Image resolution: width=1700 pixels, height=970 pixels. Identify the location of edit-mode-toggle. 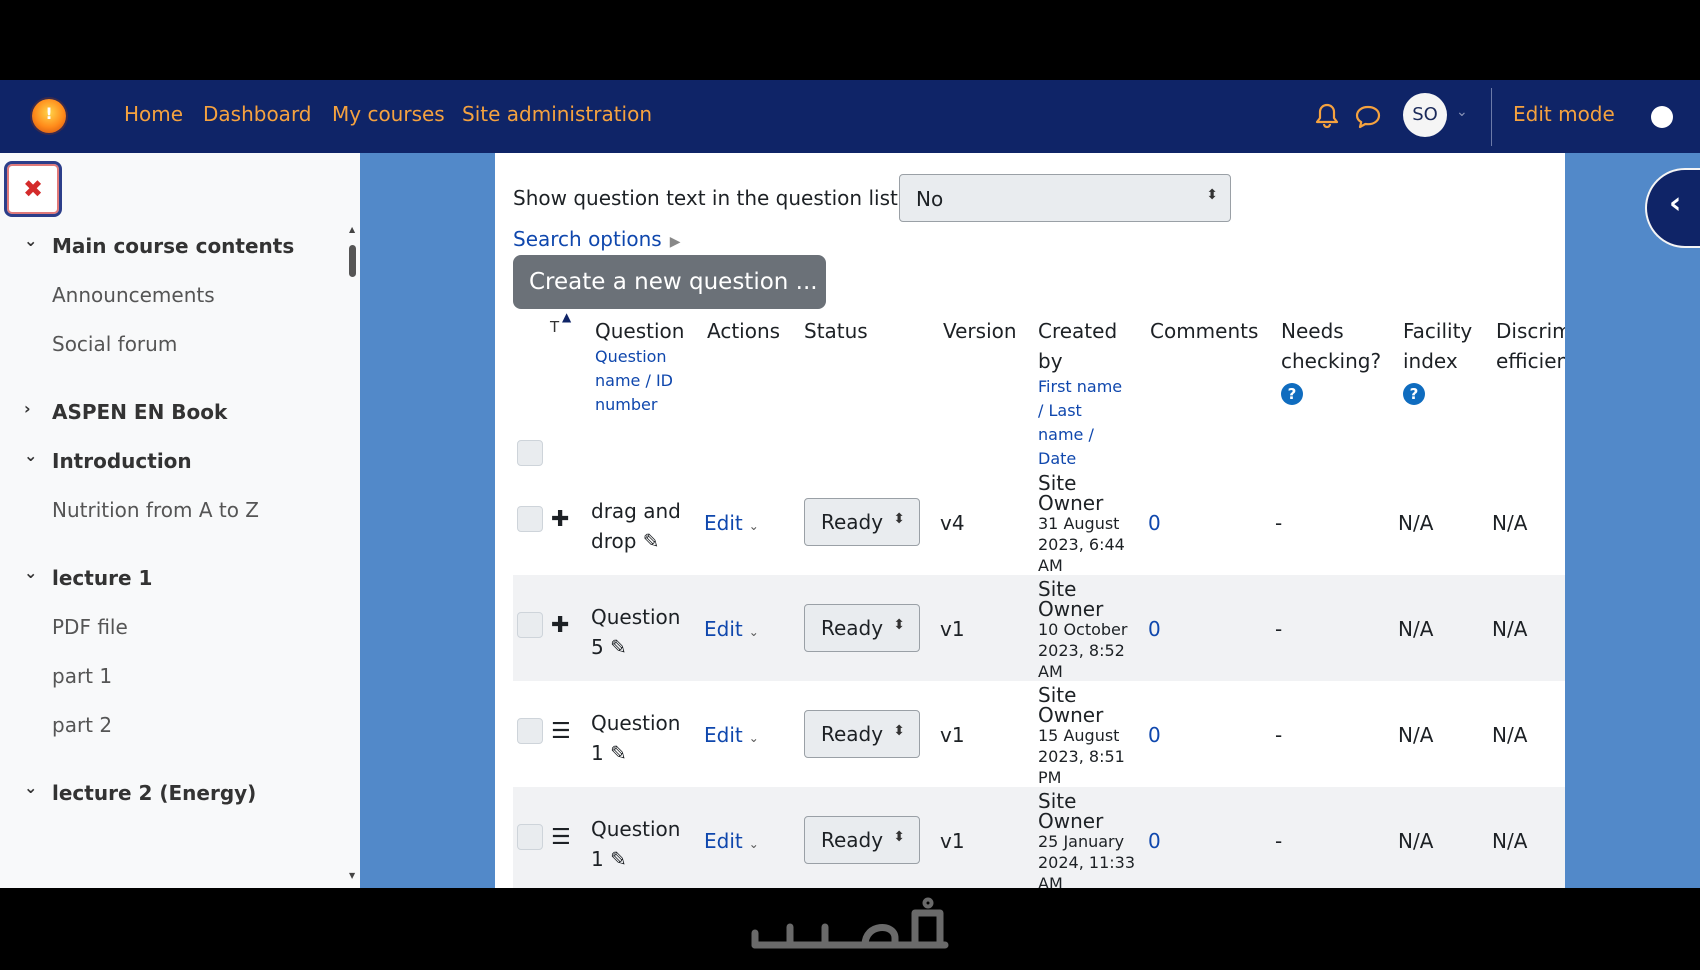
(1662, 117).